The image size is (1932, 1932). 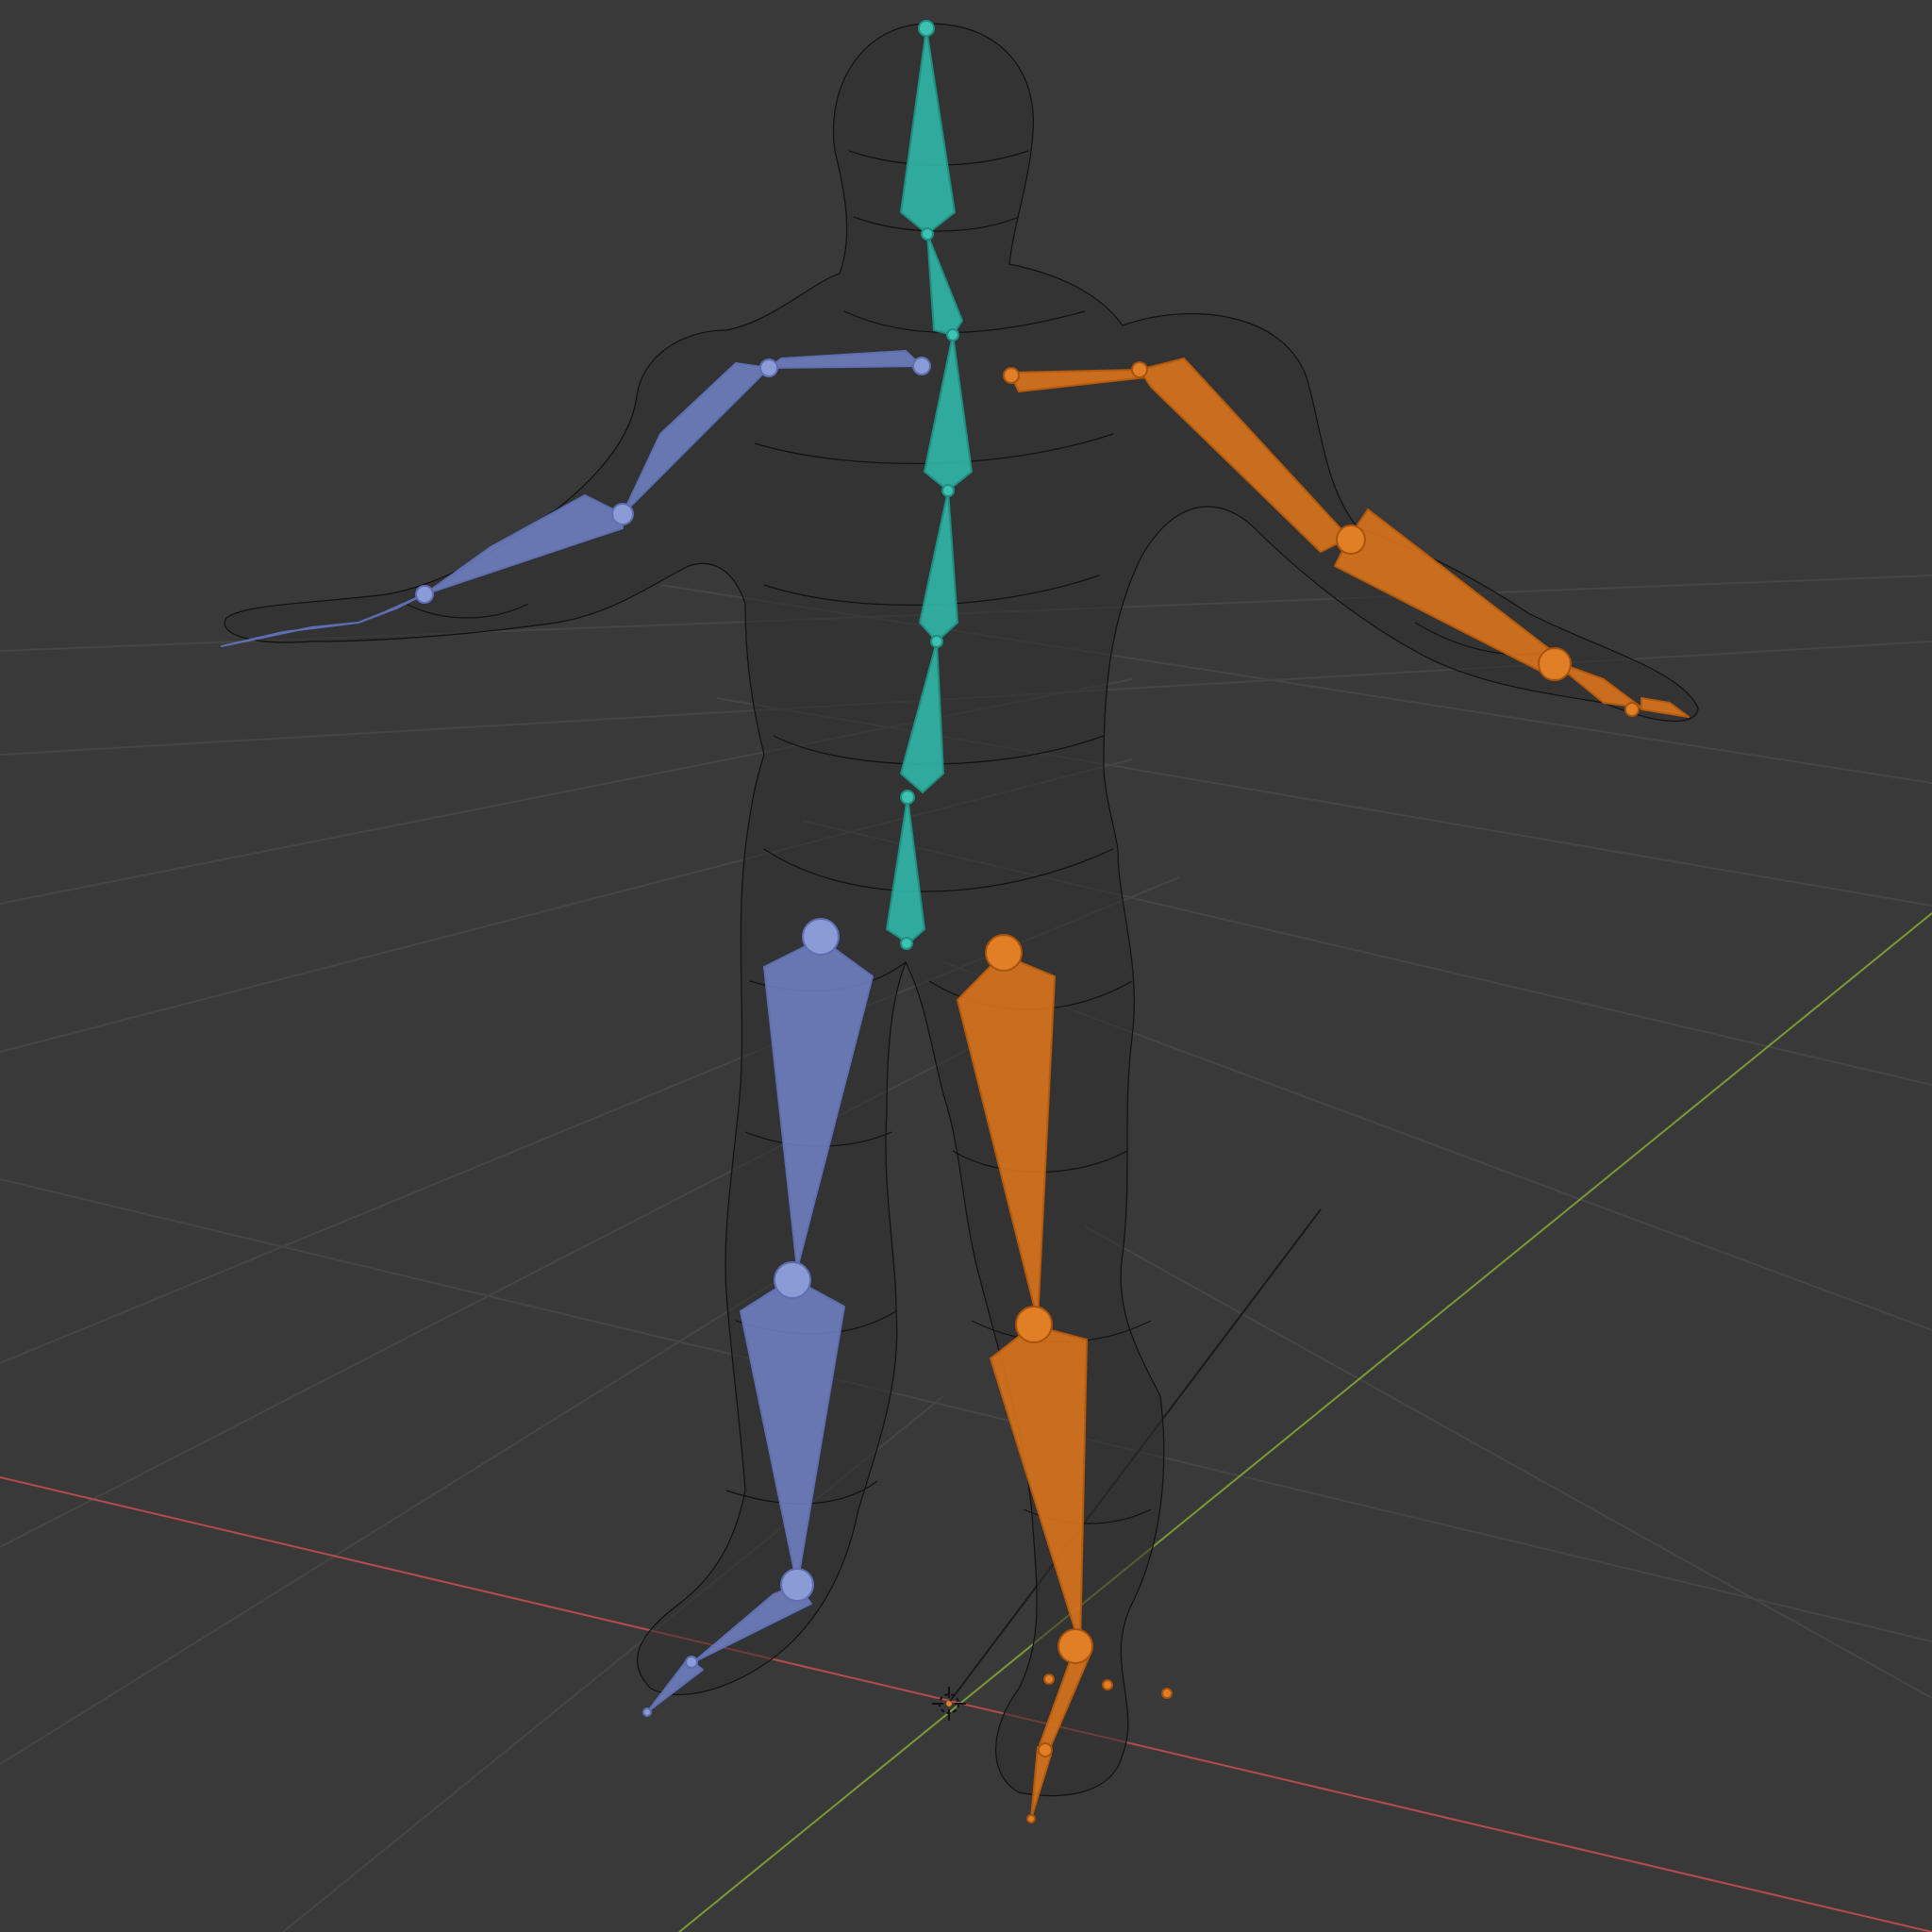 What do you see at coordinates (792, 1280) in the screenshot?
I see `joint-knee-l` at bounding box center [792, 1280].